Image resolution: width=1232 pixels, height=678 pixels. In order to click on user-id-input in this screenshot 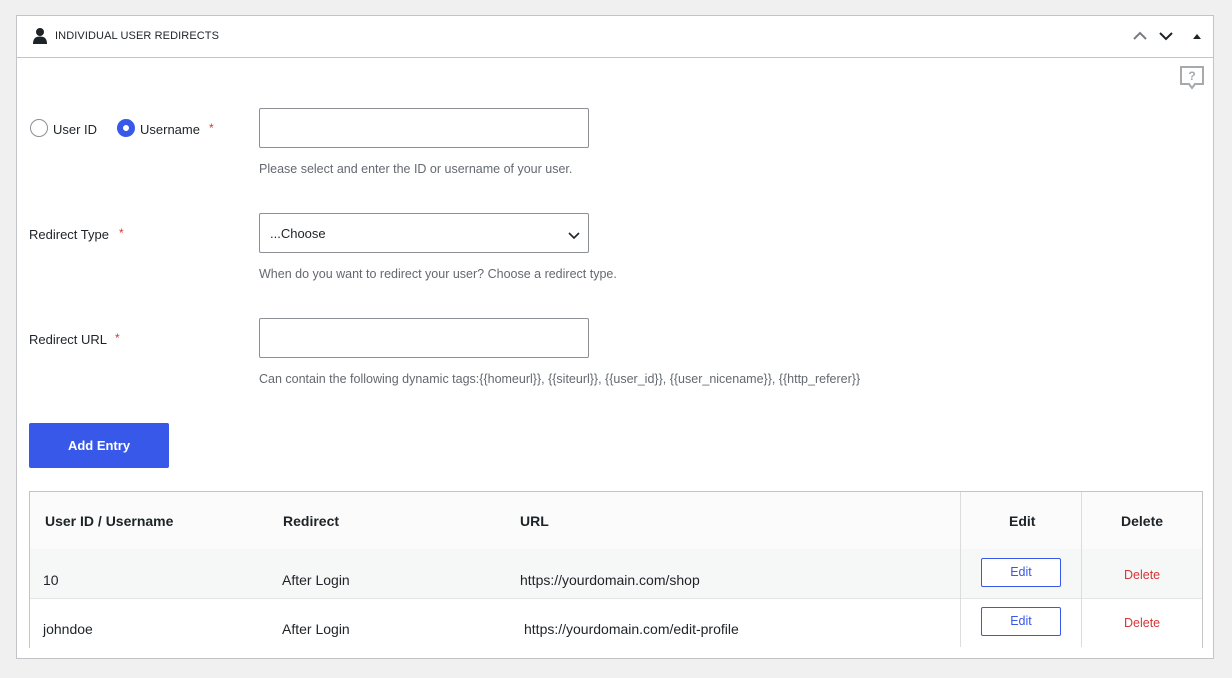, I will do `click(424, 128)`.